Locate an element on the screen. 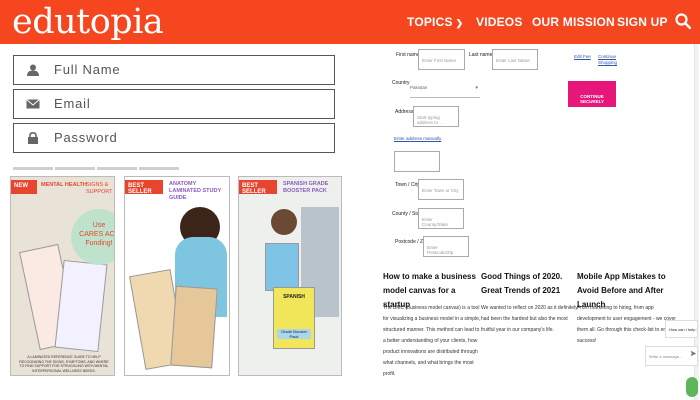 This screenshot has width=700, height=400. envelope-icon is located at coordinates (33, 104).